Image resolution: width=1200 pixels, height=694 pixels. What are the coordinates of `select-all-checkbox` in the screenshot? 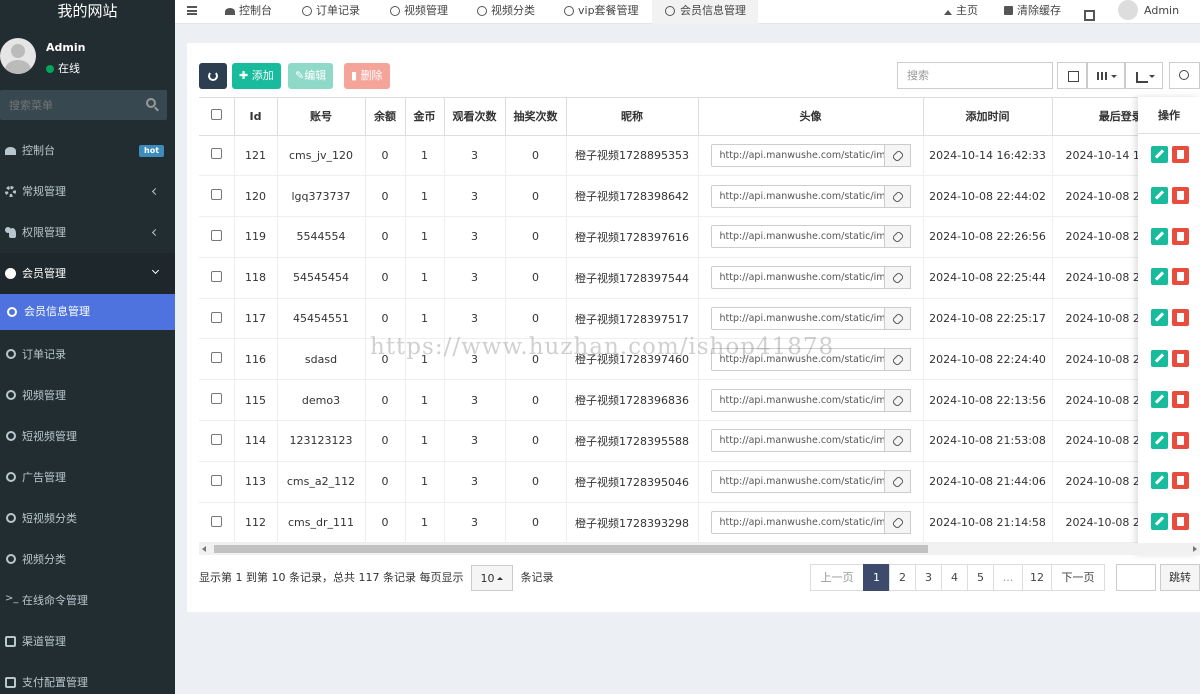 It's located at (216, 115).